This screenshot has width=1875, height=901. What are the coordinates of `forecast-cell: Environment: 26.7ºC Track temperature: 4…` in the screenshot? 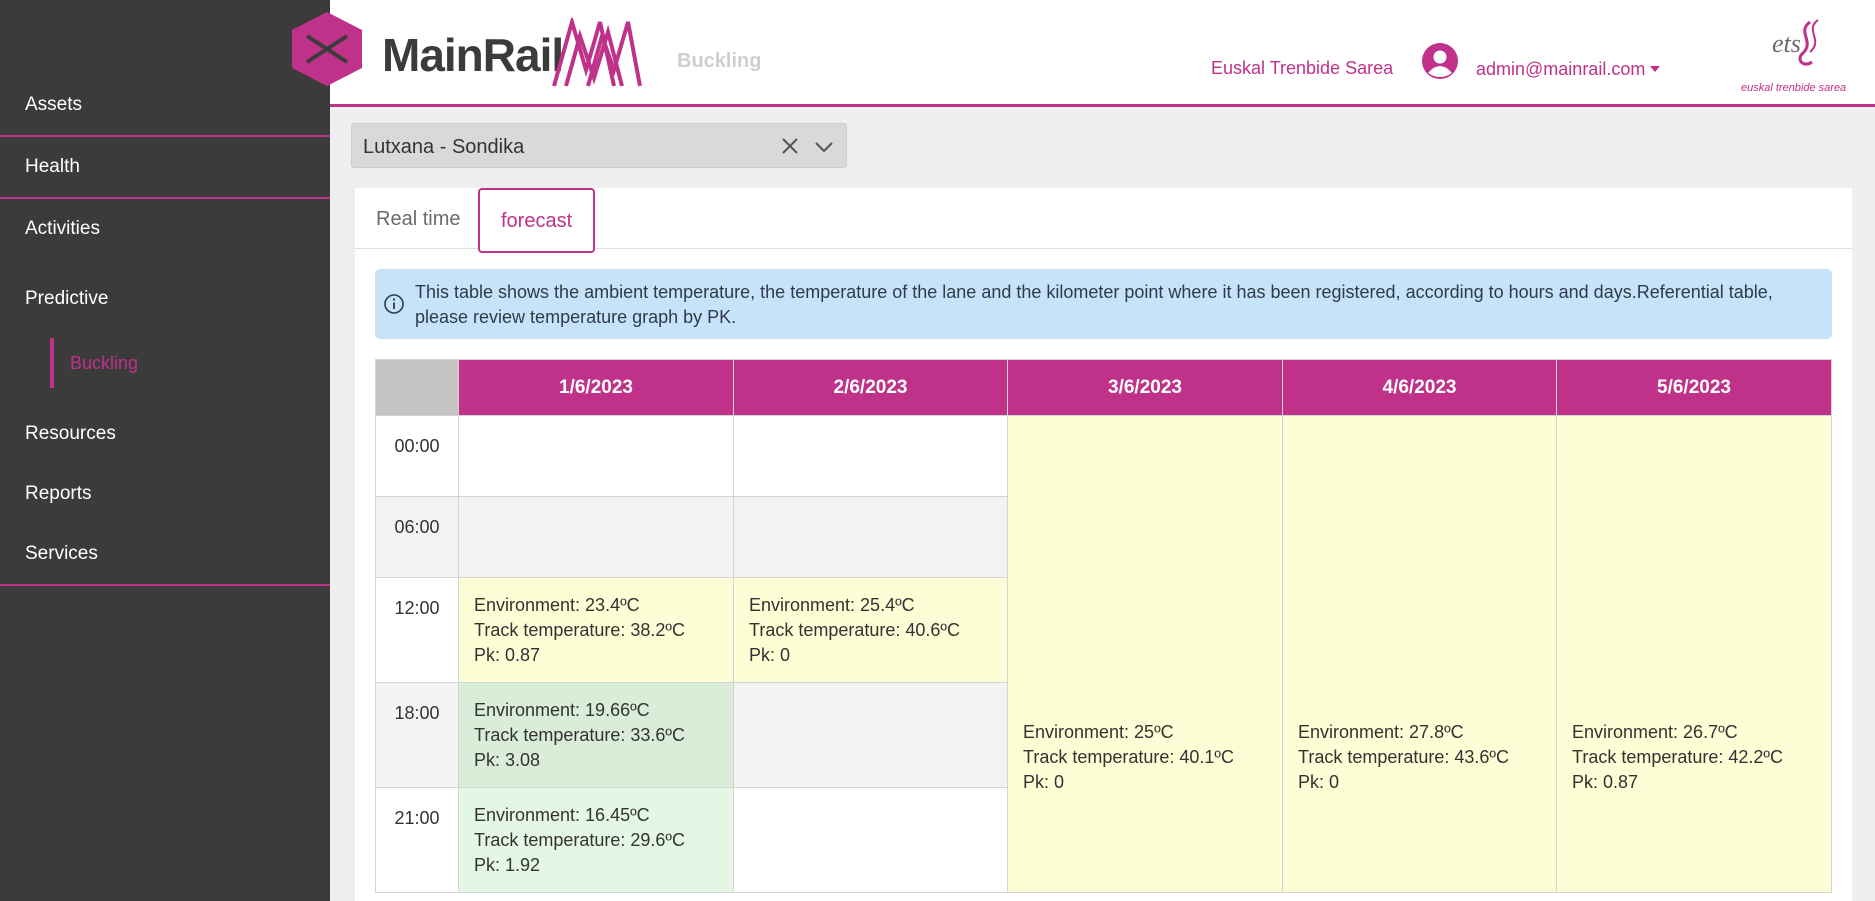 It's located at (1694, 654).